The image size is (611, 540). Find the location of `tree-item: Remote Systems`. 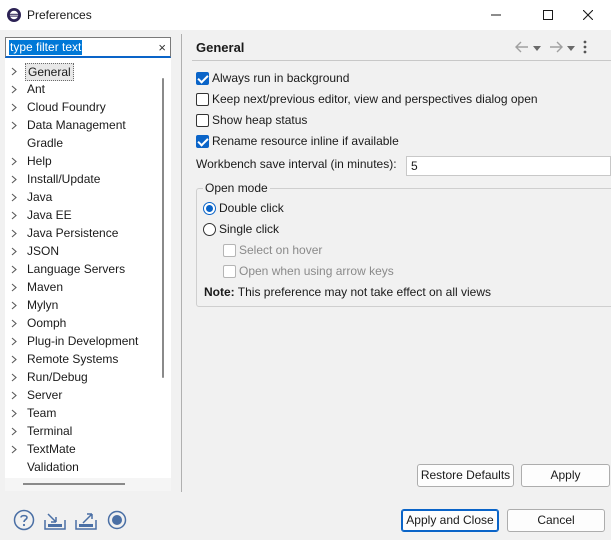

tree-item: Remote Systems is located at coordinates (80, 359).